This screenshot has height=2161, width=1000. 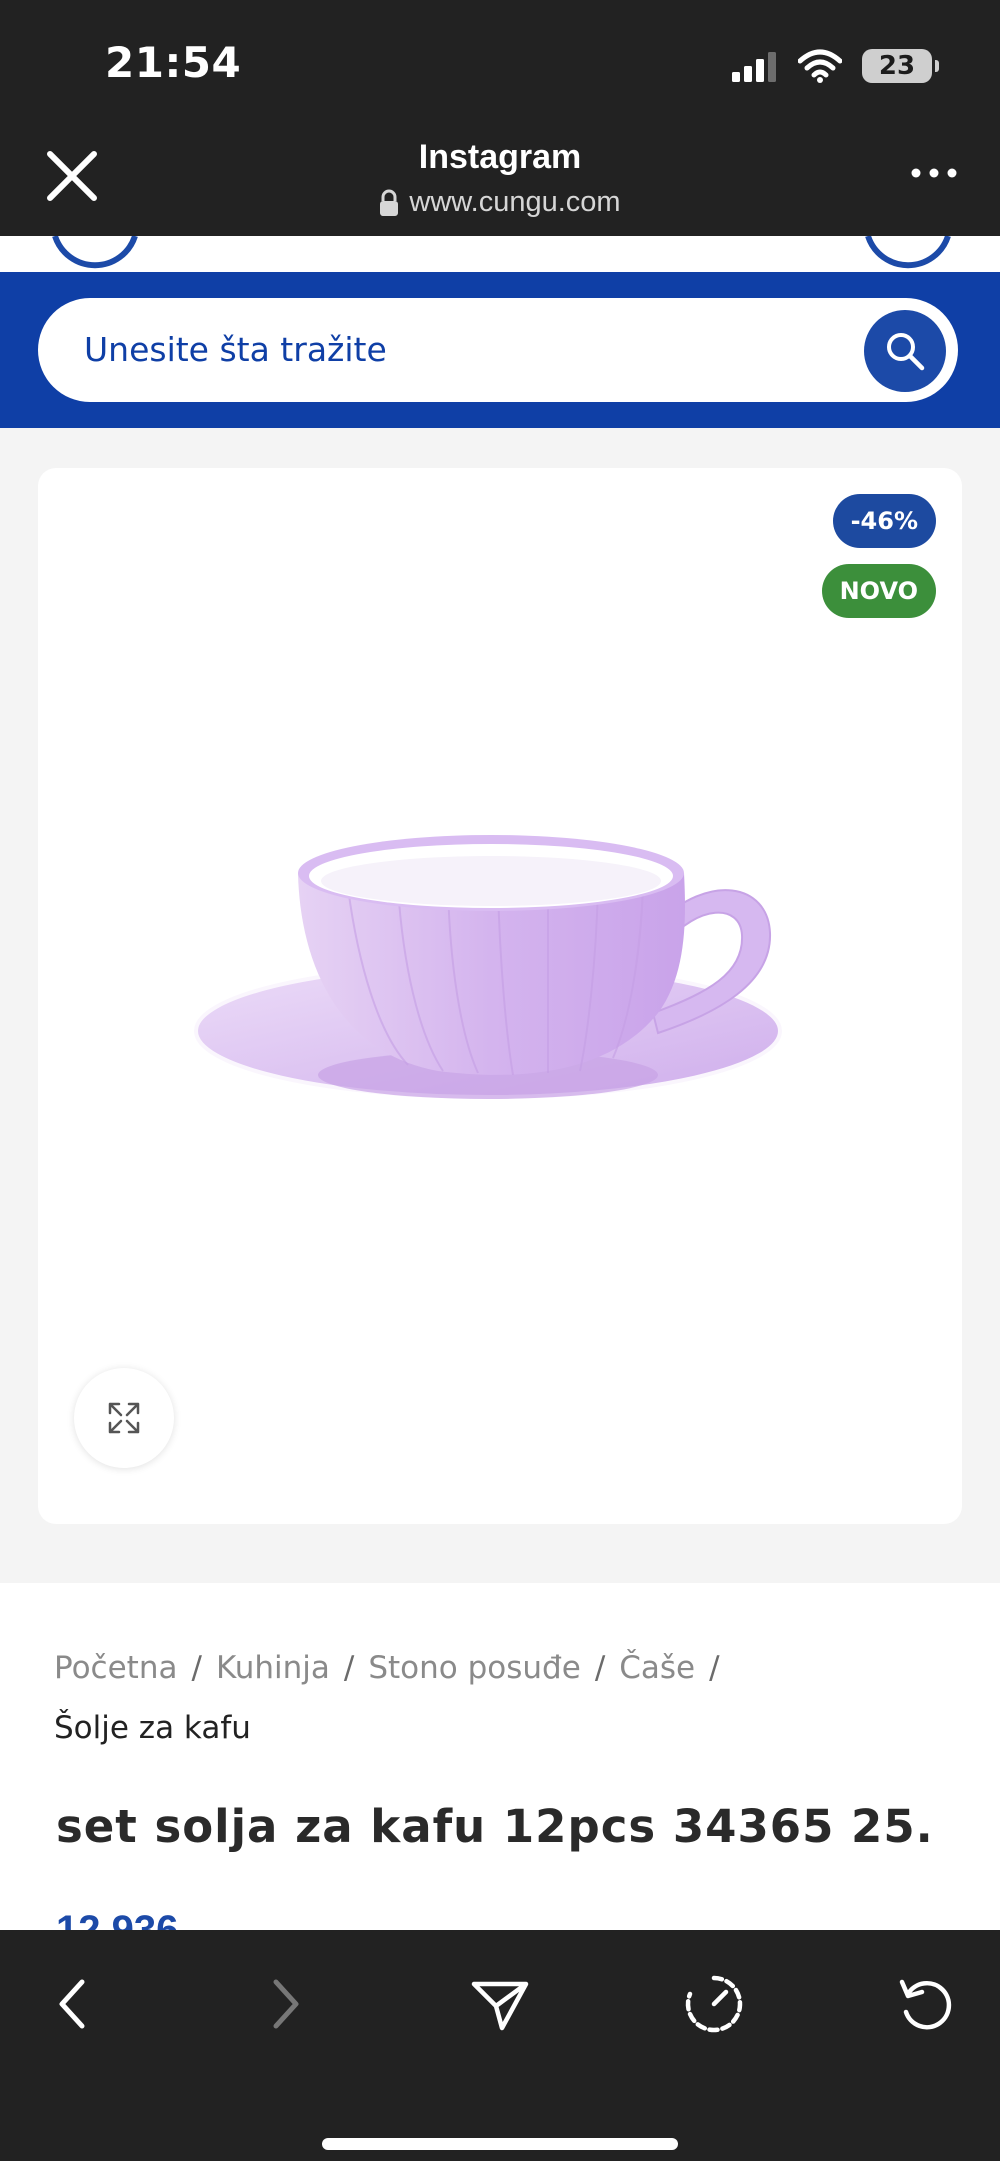 I want to click on history-icon, so click(x=714, y=2004).